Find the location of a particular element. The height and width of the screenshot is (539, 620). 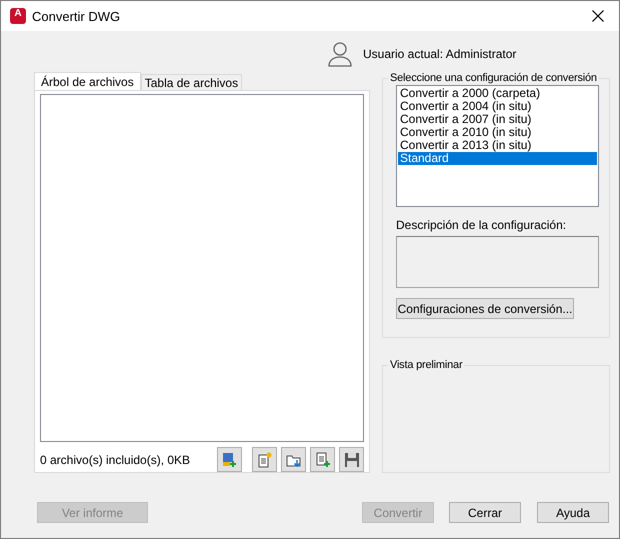

new-list-button is located at coordinates (264, 459).